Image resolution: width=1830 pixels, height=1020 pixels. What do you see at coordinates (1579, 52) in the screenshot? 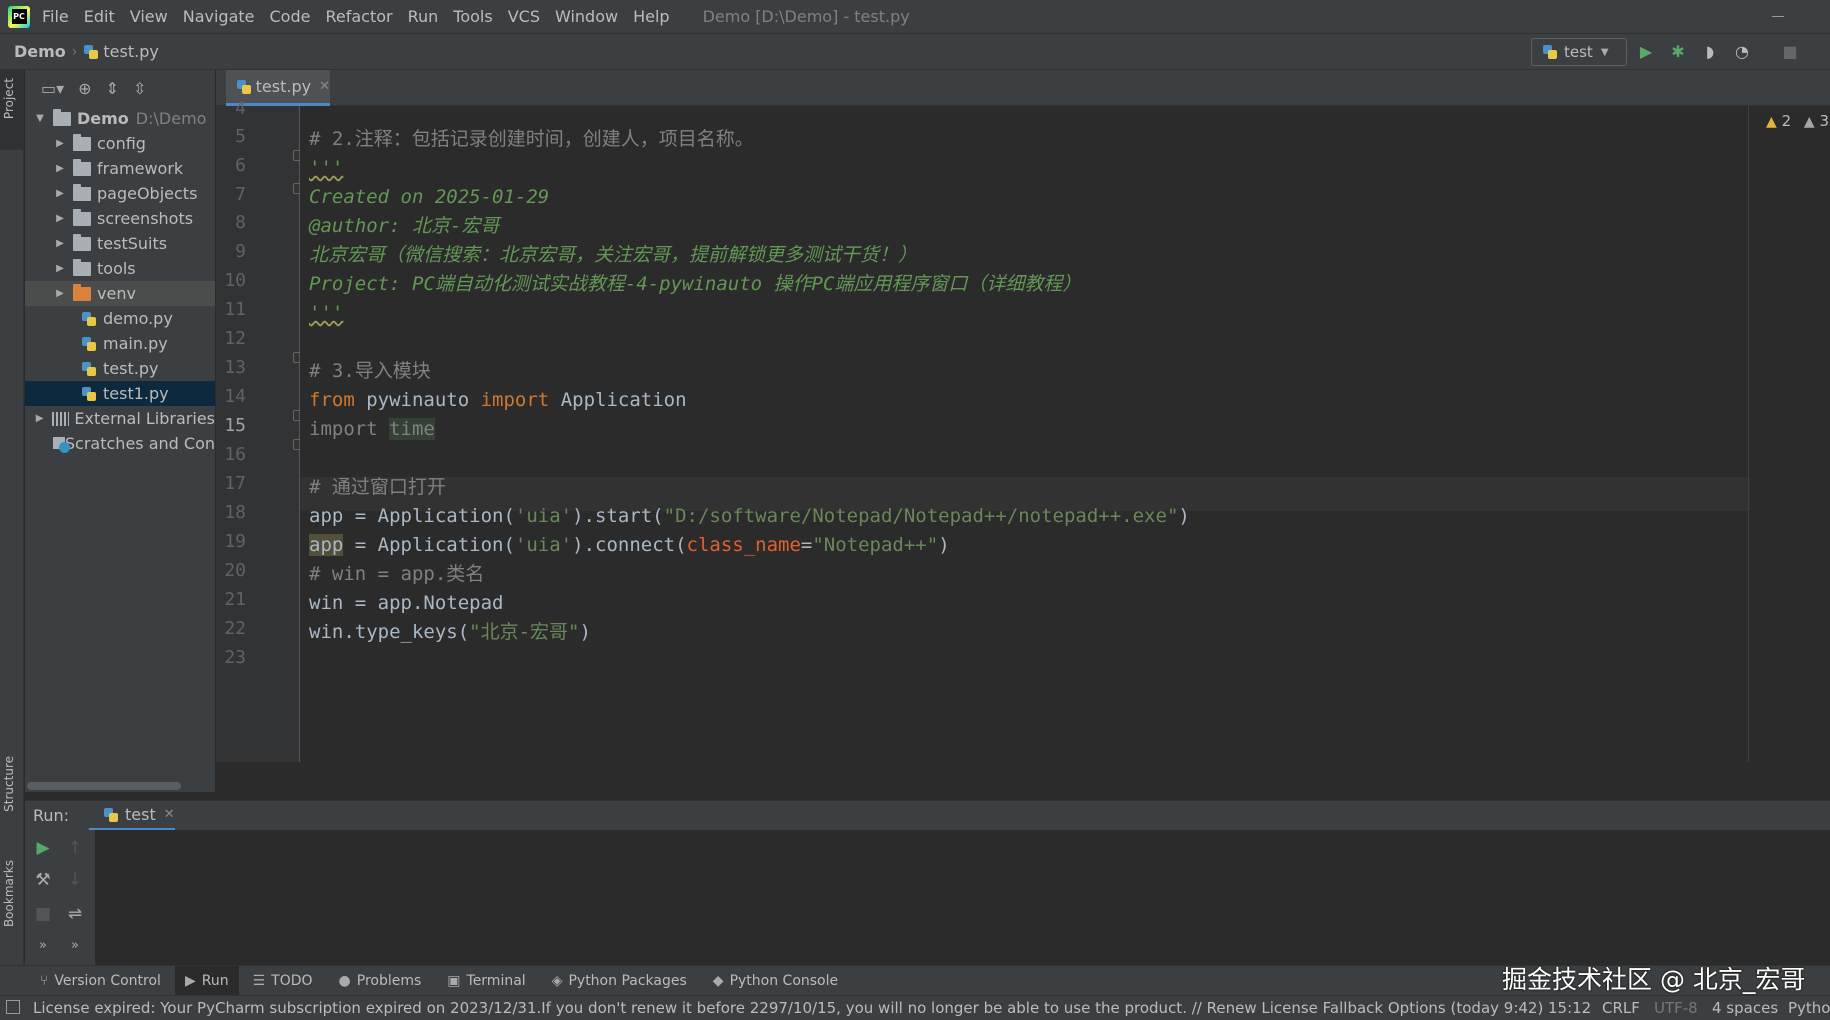
I see `run-configuration-select: test ▼` at bounding box center [1579, 52].